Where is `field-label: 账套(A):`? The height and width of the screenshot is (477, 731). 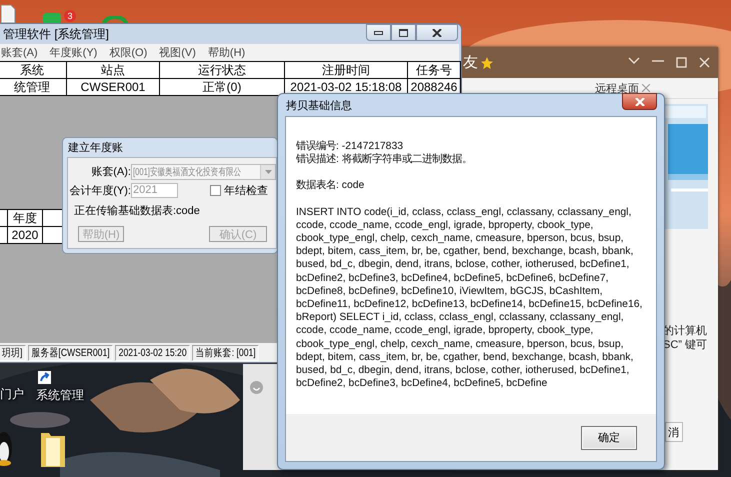
field-label: 账套(A): is located at coordinates (110, 172).